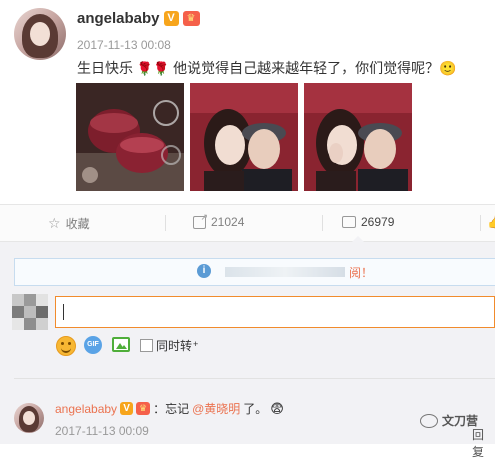  Describe the element at coordinates (63, 312) in the screenshot. I see `text-cursor` at that location.